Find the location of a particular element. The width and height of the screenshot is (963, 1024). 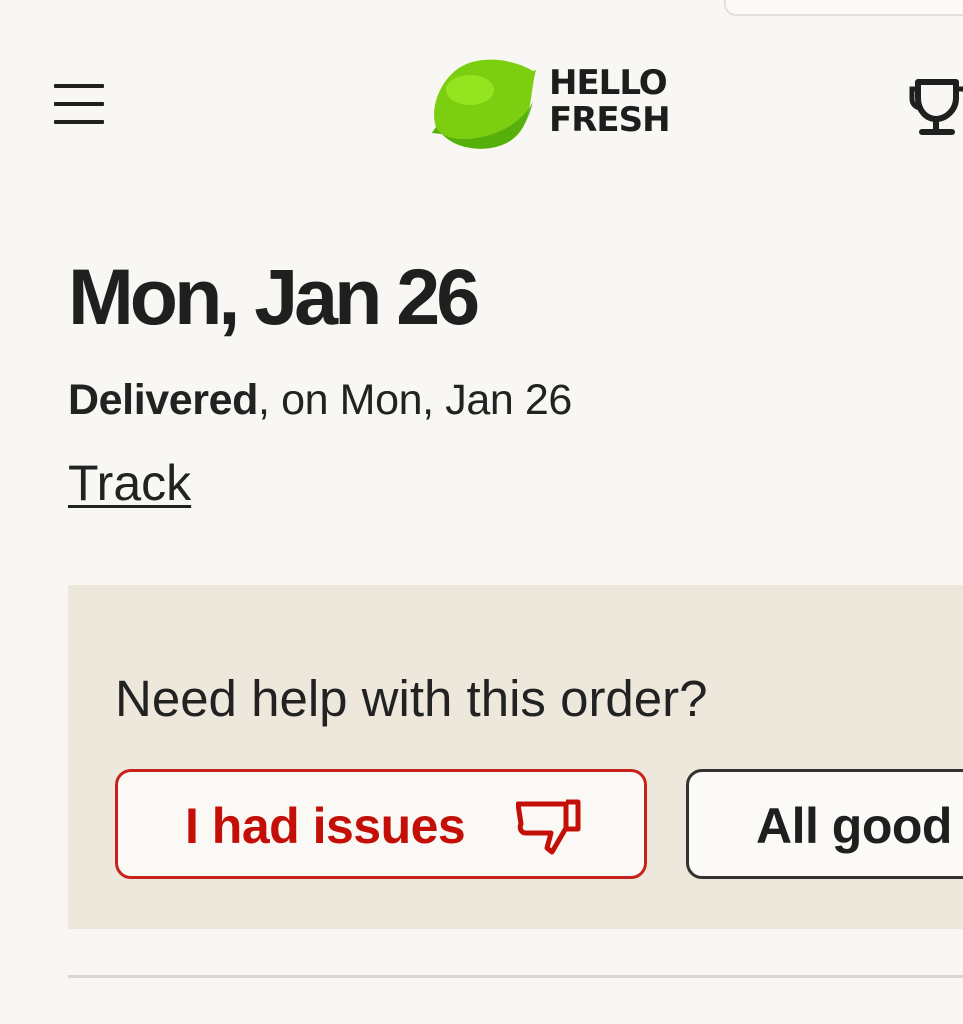

thumbs-down-icon is located at coordinates (548, 827).